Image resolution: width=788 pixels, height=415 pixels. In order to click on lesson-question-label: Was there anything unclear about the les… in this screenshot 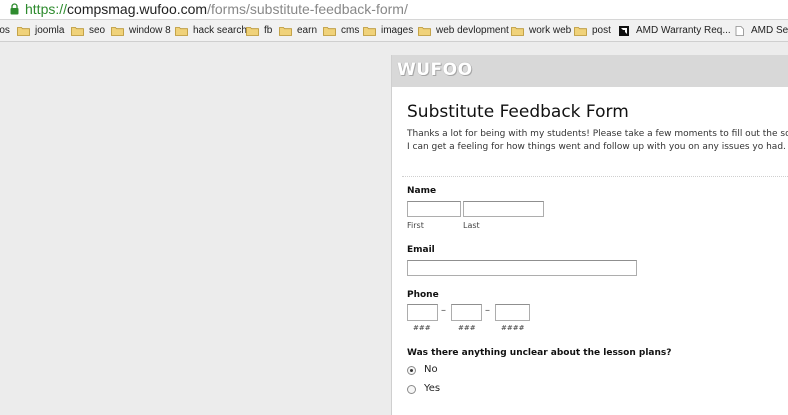, I will do `click(539, 353)`.